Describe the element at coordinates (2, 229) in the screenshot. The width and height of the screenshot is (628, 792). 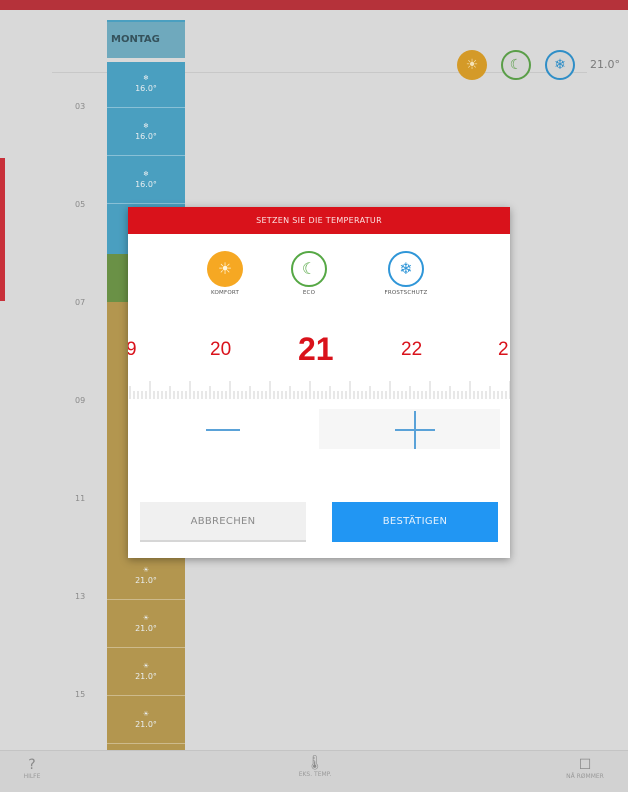
I see `left-accent-bar` at that location.